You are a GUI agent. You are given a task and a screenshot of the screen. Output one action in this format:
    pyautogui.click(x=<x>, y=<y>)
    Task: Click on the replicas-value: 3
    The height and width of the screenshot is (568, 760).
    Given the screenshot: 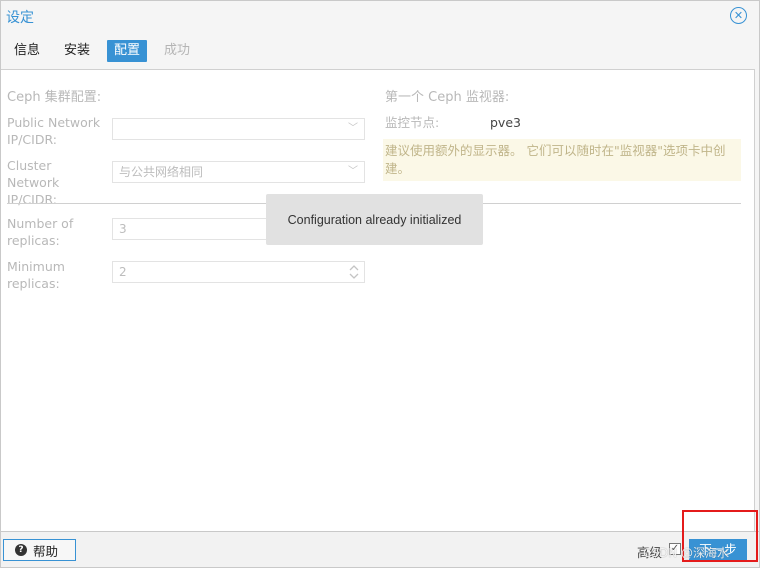 What is the action you would take?
    pyautogui.click(x=123, y=229)
    